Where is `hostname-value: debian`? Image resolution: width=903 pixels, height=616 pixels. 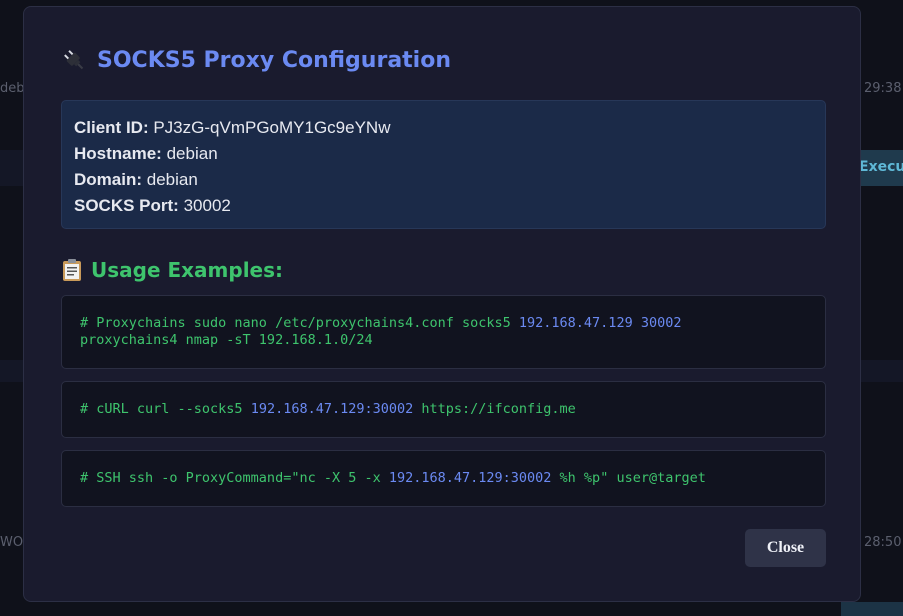
hostname-value: debian is located at coordinates (192, 153).